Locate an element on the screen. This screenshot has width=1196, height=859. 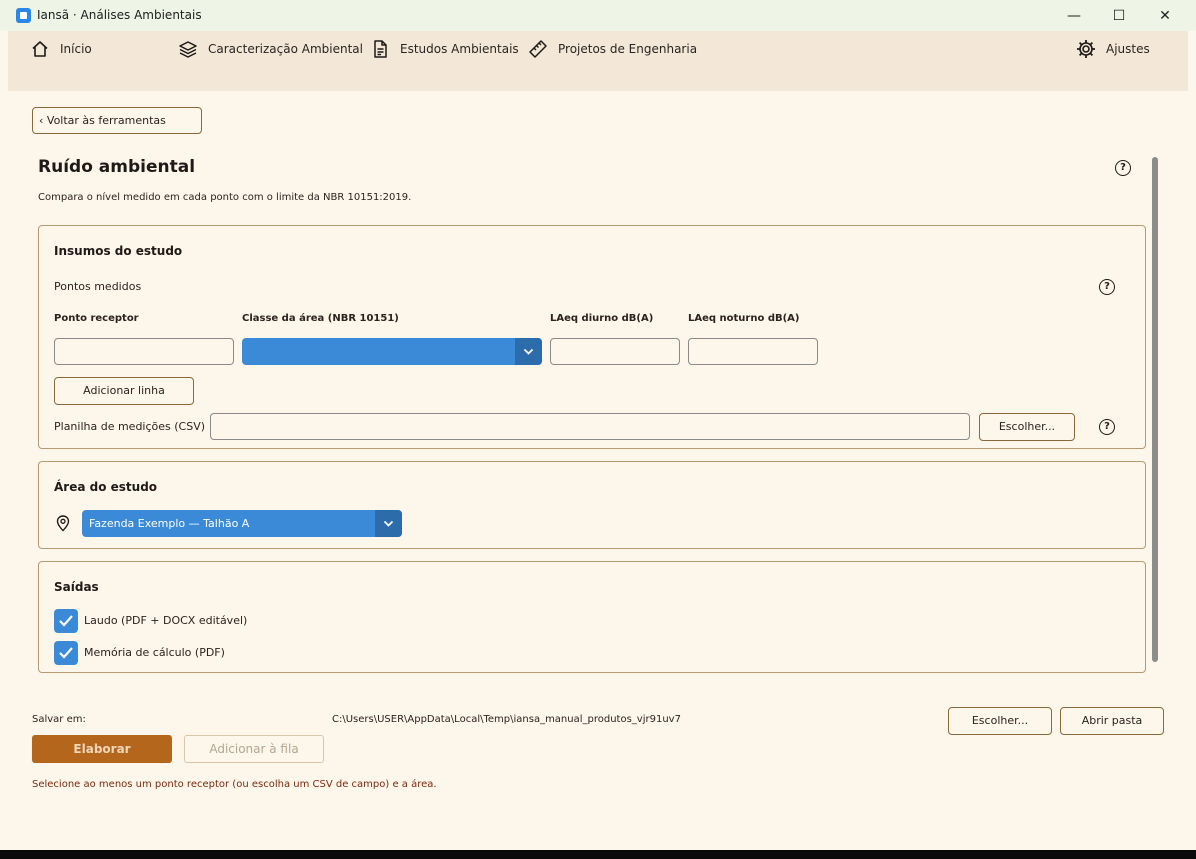
open-folder-button: Abrir pasta is located at coordinates (1112, 721).